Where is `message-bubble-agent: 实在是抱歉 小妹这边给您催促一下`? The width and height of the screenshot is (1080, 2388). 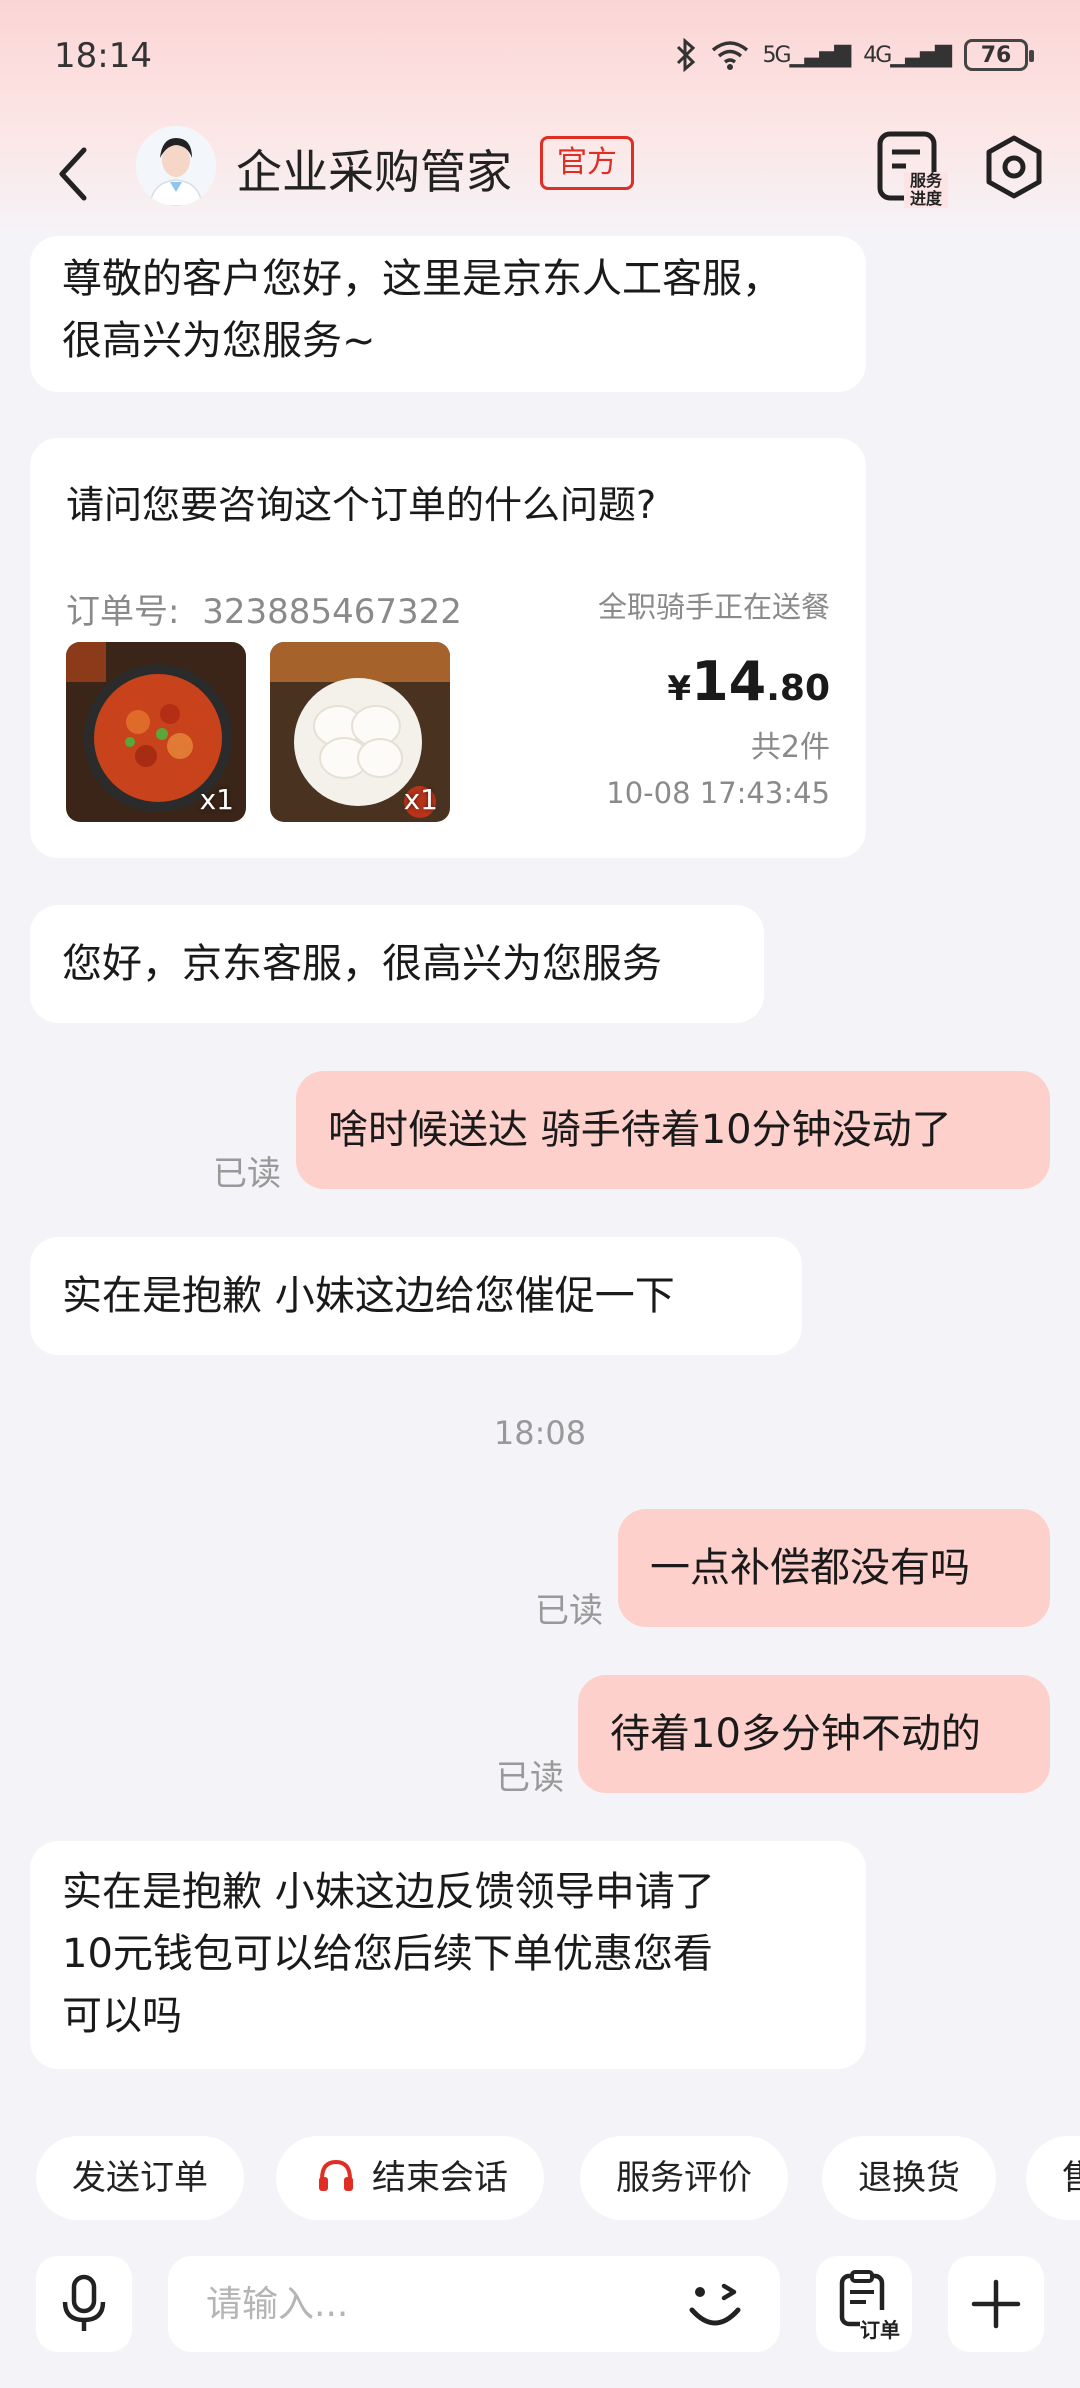 message-bubble-agent: 实在是抱歉 小妹这边给您催促一下 is located at coordinates (416, 1296).